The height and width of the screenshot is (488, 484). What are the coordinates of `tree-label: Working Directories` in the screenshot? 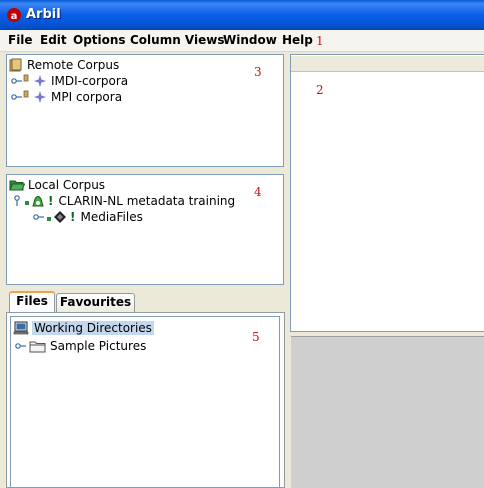 It's located at (93, 328).